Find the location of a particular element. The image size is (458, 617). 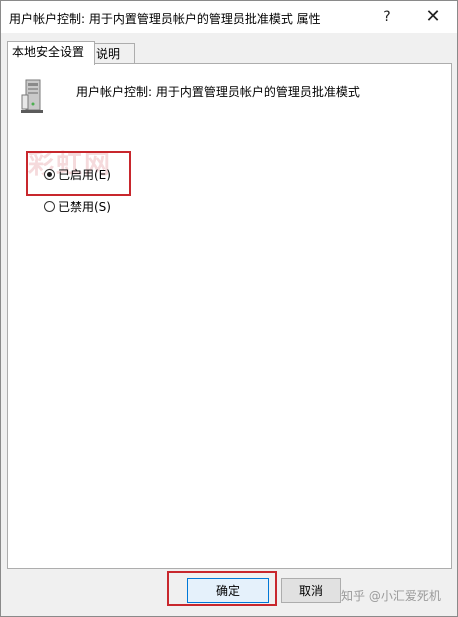

disabled-option: 已禁用(S) is located at coordinates (77, 206).